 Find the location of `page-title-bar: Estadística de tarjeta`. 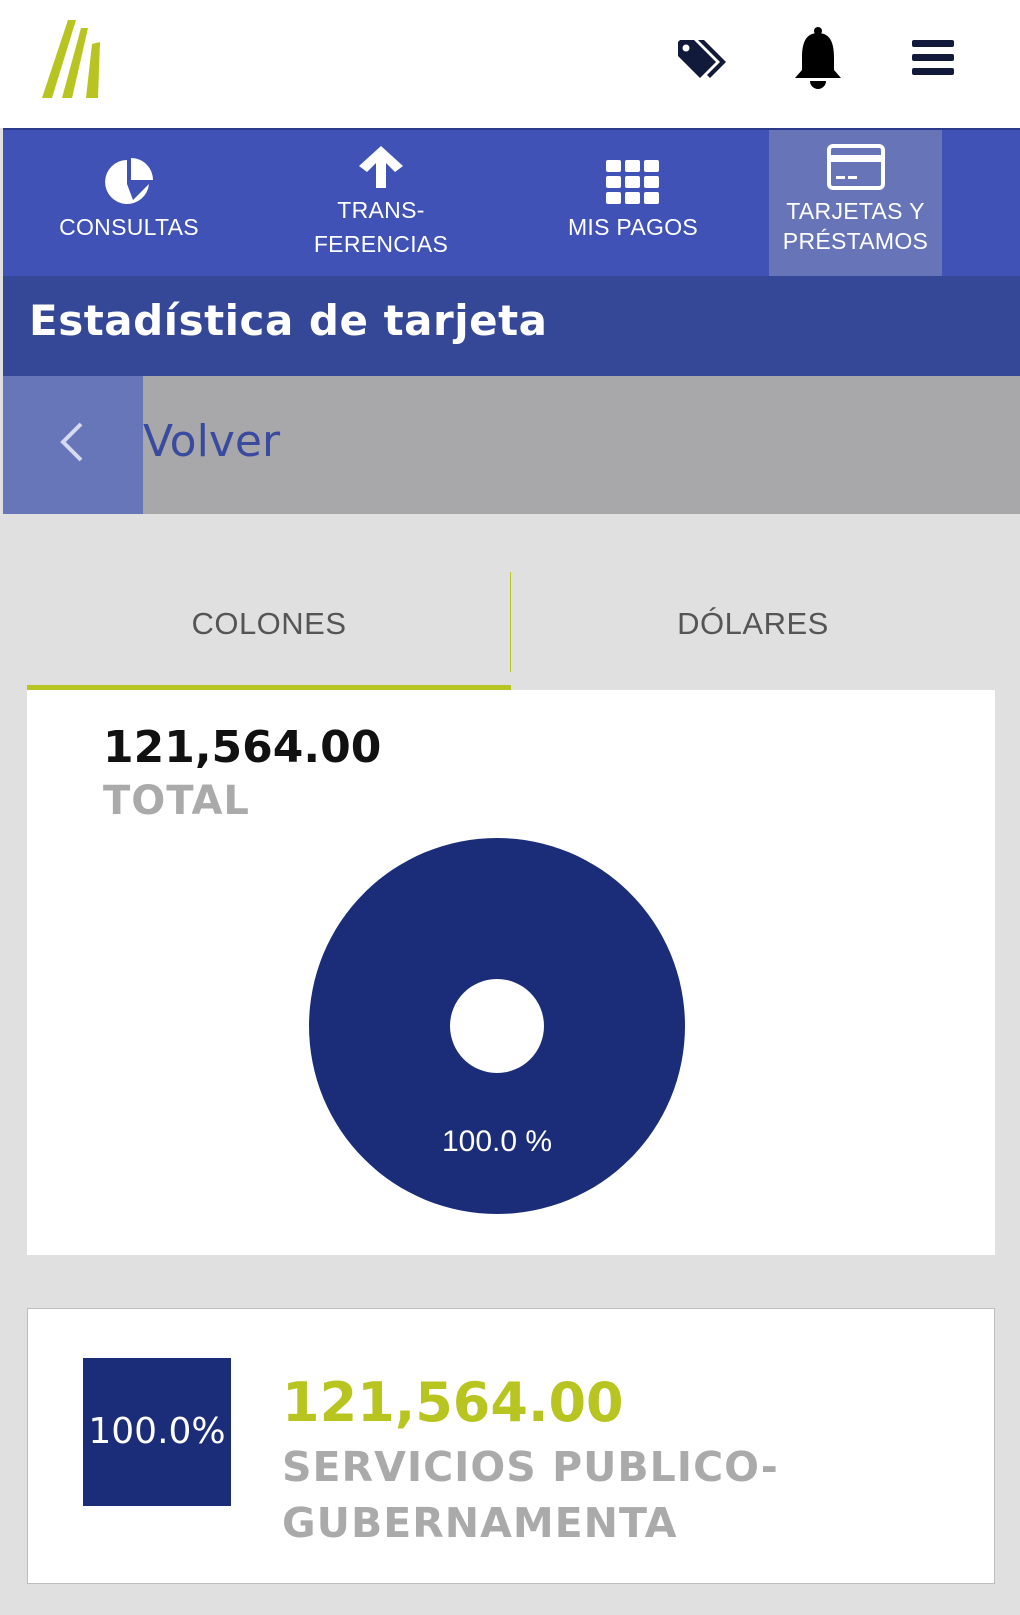

page-title-bar: Estadística de tarjeta is located at coordinates (511, 326).